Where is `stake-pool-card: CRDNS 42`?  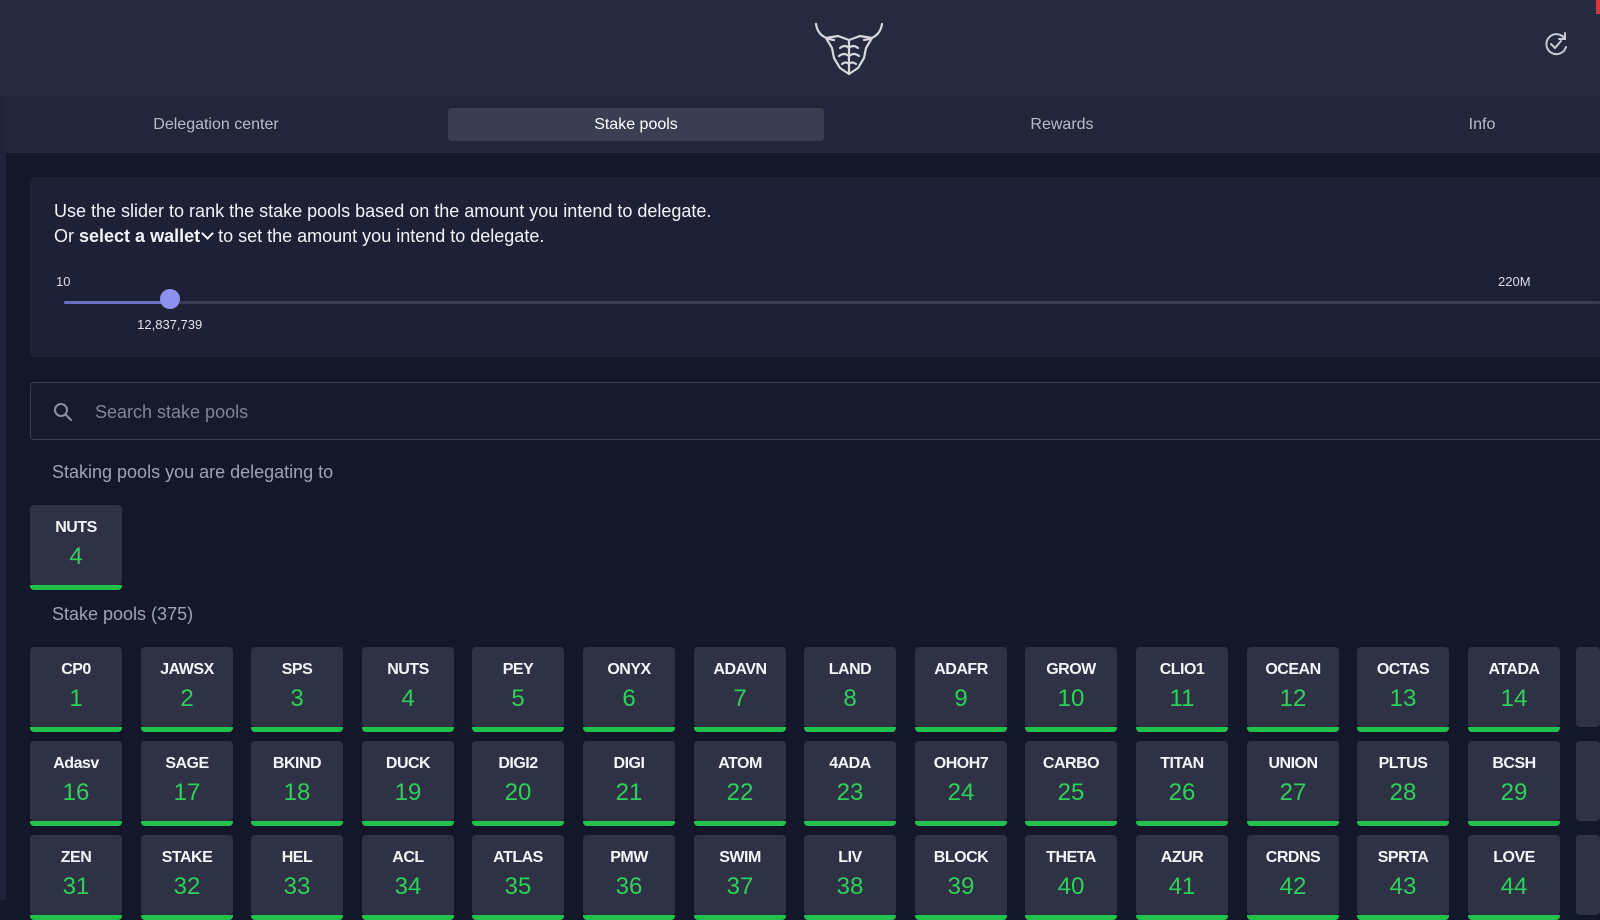
stake-pool-card: CRDNS 42 is located at coordinates (1293, 877).